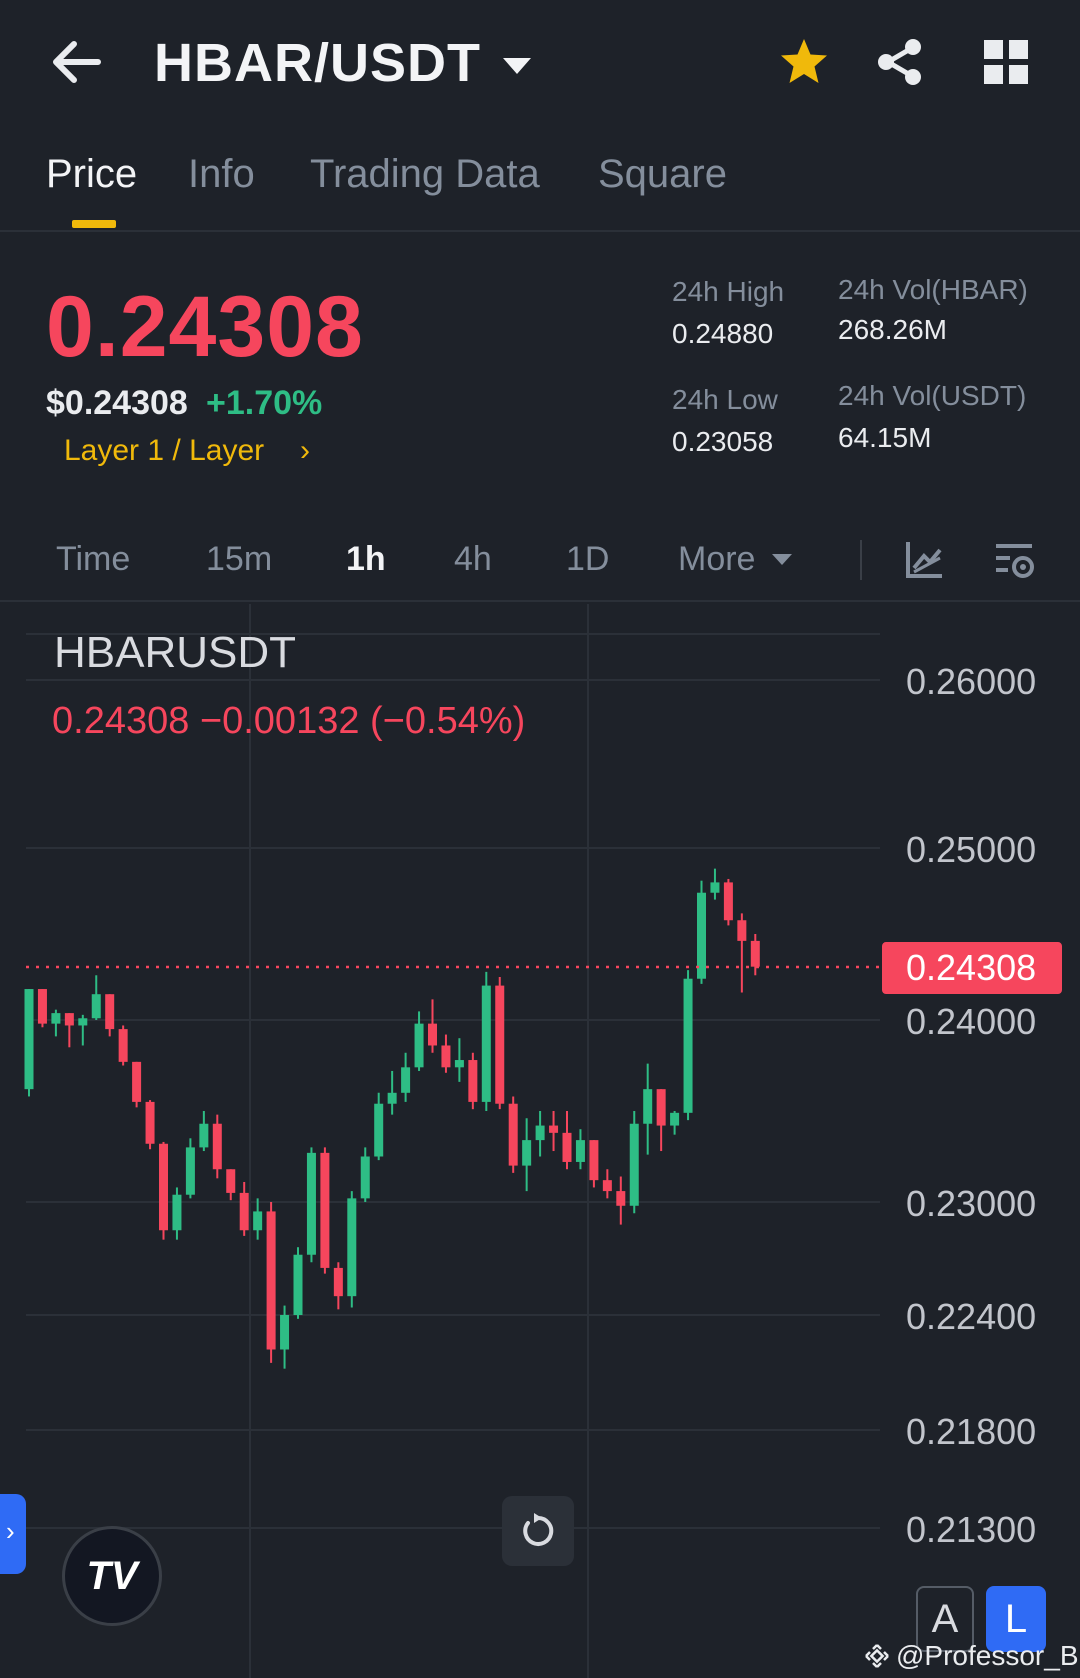 Image resolution: width=1080 pixels, height=1678 pixels. I want to click on vol-quote-label: 24h Vol(USDT), so click(932, 395).